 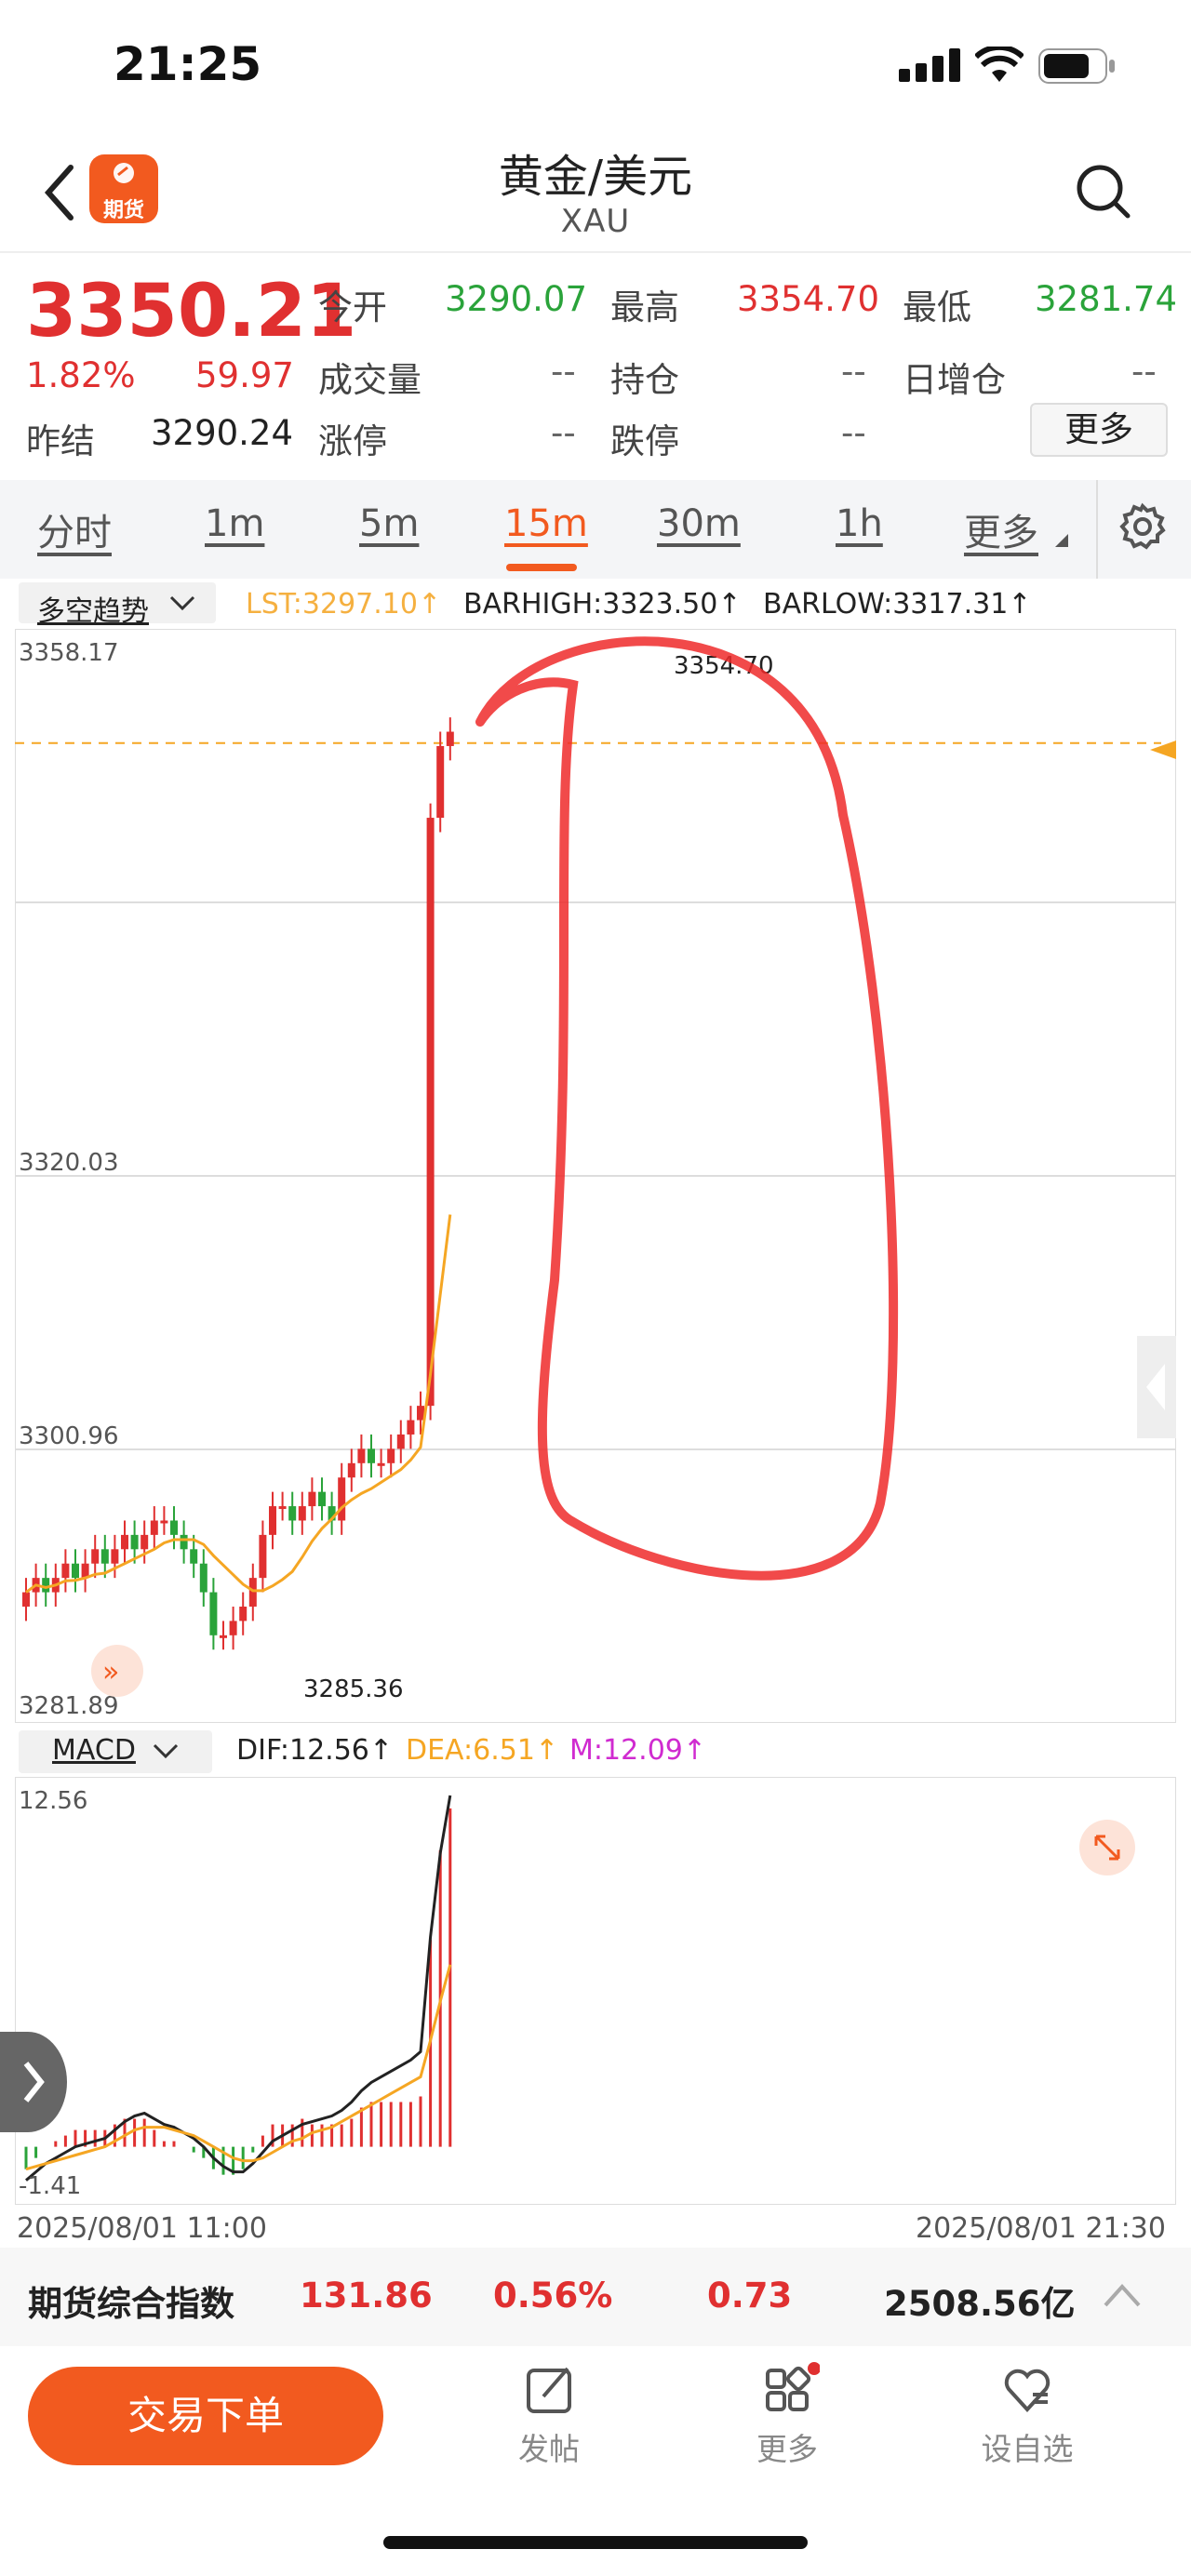 What do you see at coordinates (929, 65) in the screenshot?
I see `signal-icon` at bounding box center [929, 65].